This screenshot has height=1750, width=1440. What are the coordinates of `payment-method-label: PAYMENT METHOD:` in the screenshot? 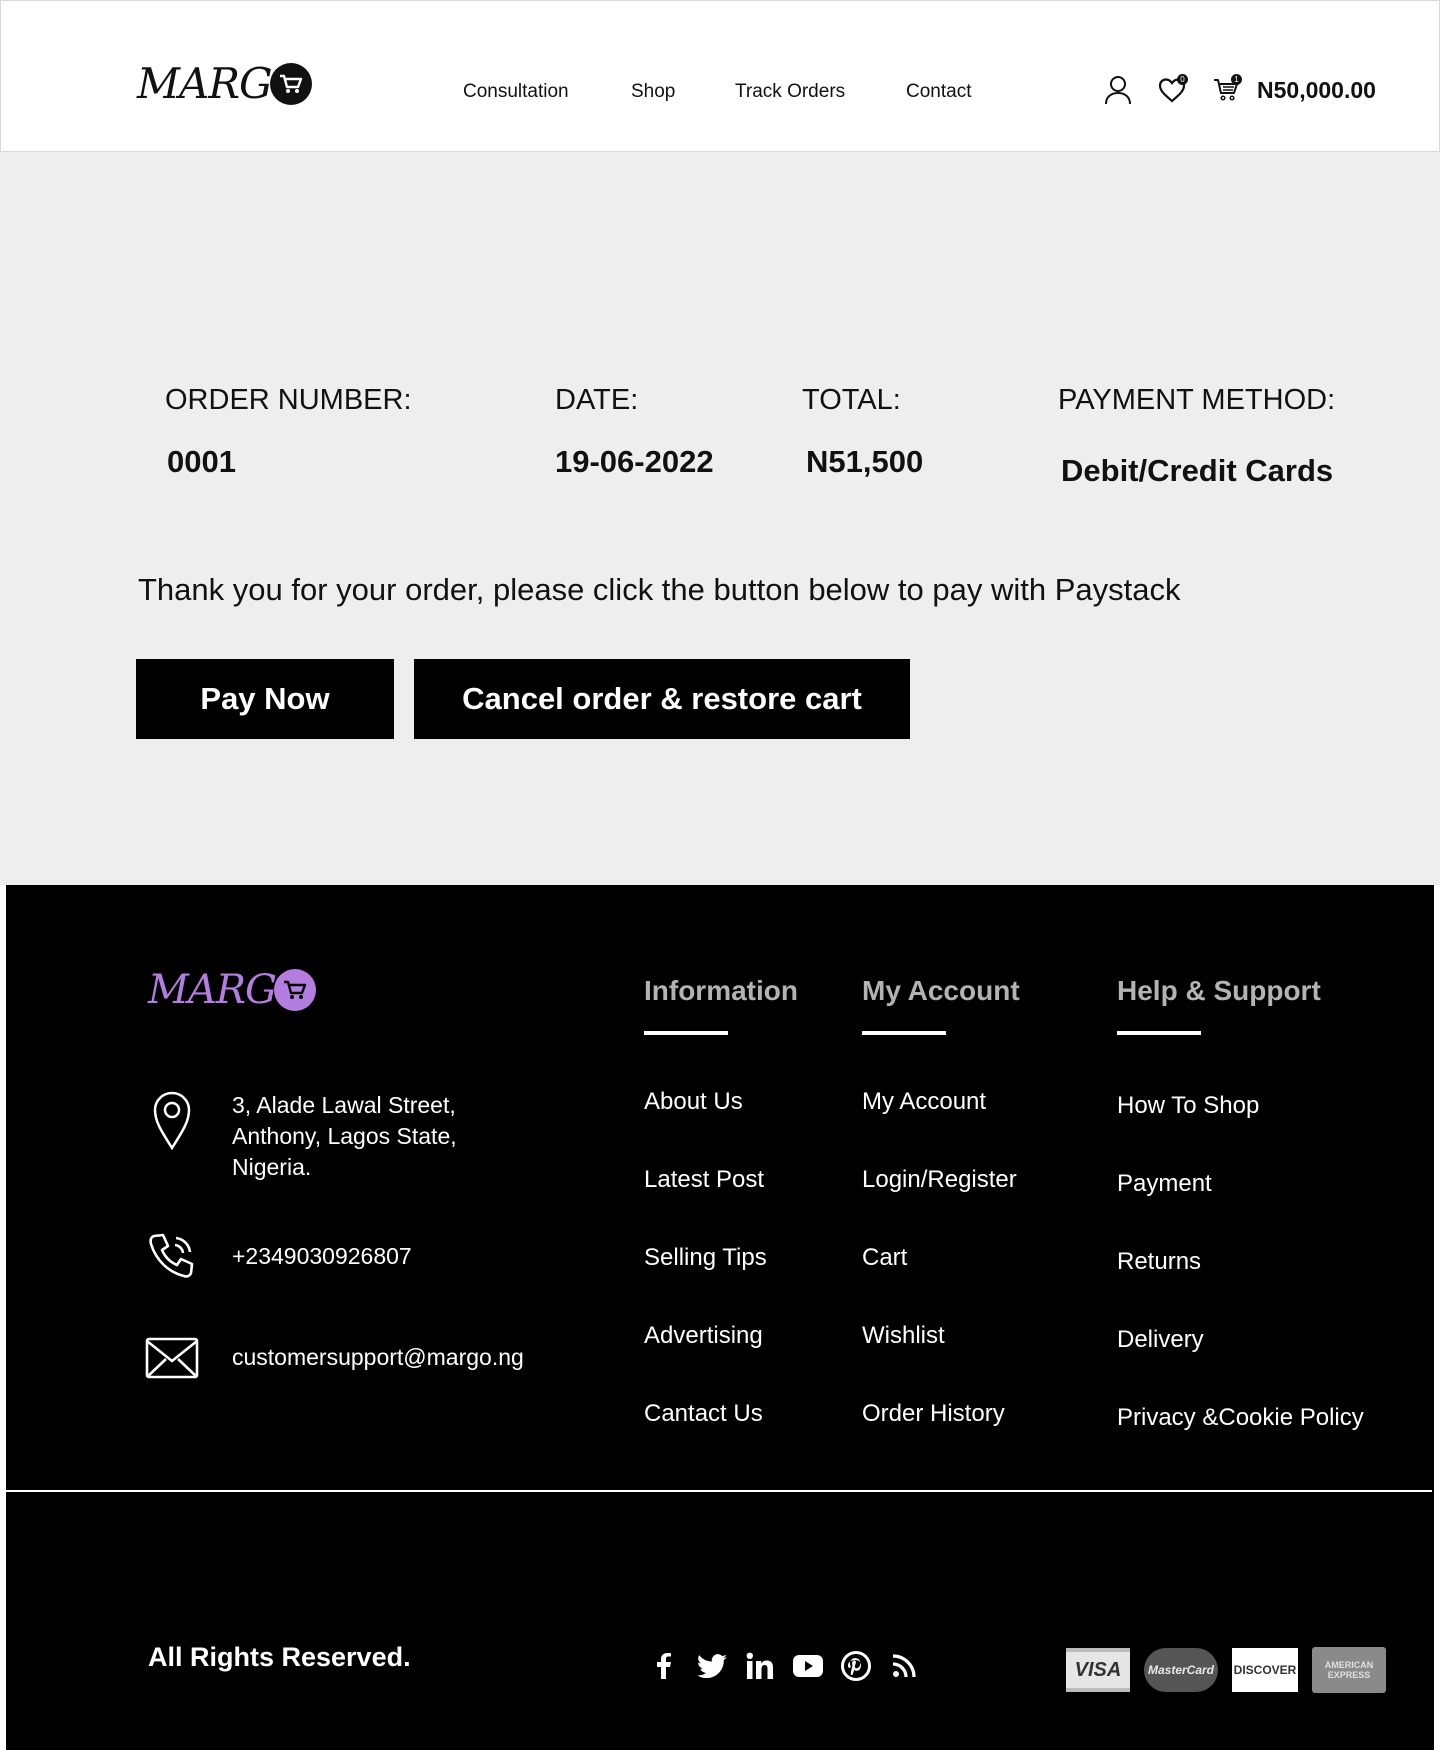 It's located at (1197, 400).